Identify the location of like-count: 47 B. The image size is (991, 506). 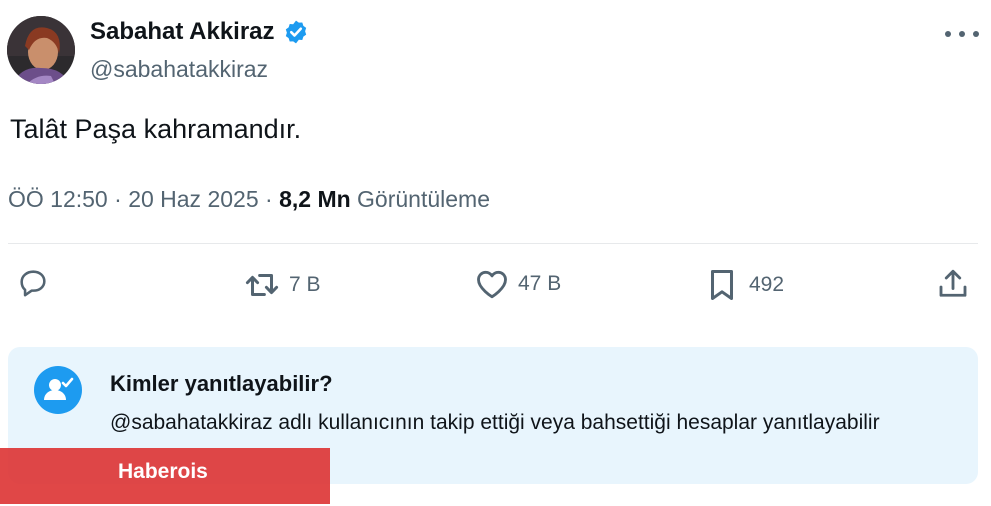
(540, 283).